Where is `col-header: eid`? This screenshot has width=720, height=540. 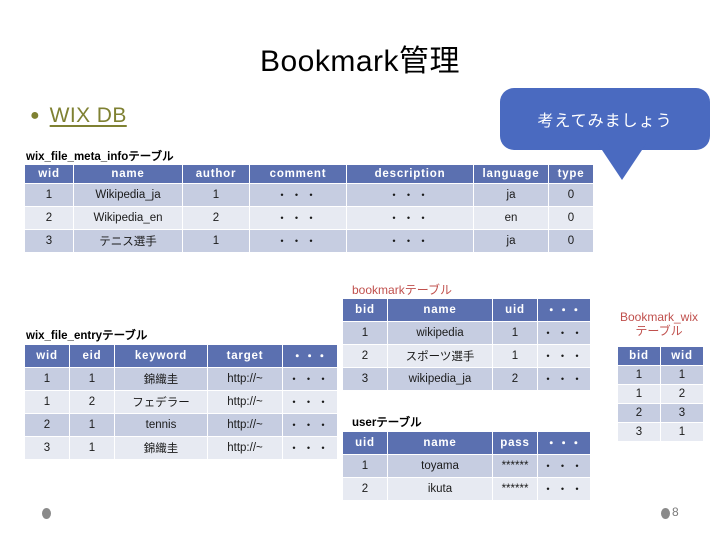
col-header: eid is located at coordinates (92, 356).